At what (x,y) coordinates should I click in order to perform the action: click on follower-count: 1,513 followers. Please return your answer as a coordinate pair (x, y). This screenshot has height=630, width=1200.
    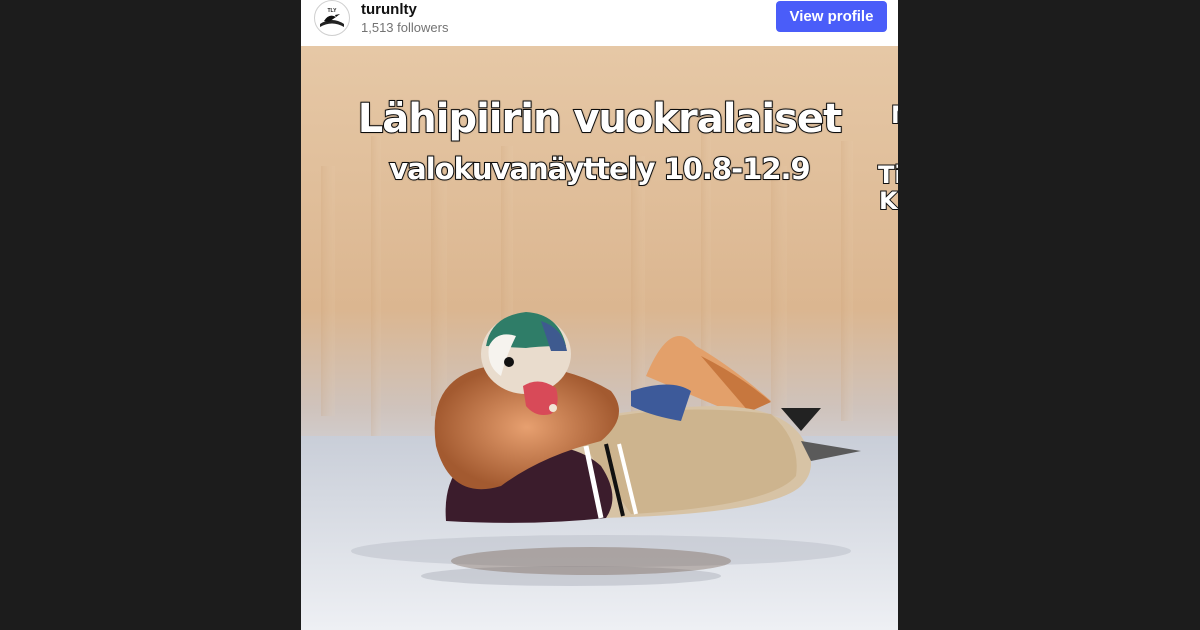
    Looking at the image, I should click on (405, 27).